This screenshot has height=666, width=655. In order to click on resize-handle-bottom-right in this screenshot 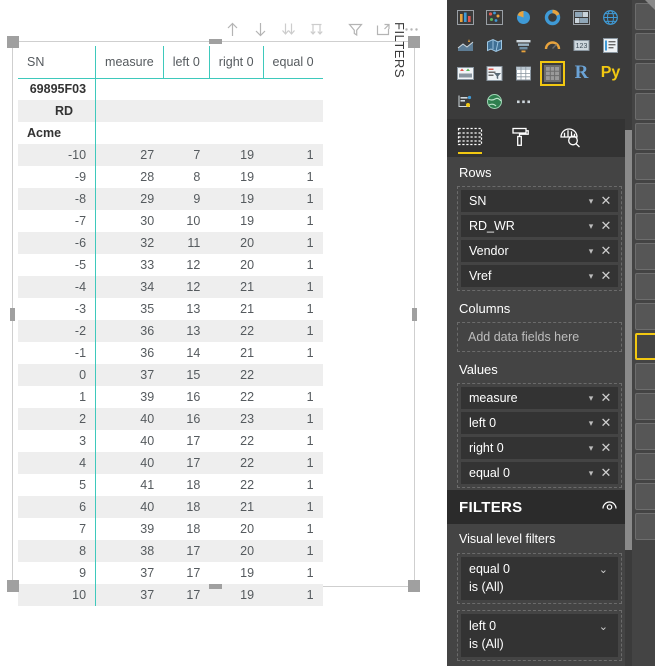, I will do `click(414, 586)`.